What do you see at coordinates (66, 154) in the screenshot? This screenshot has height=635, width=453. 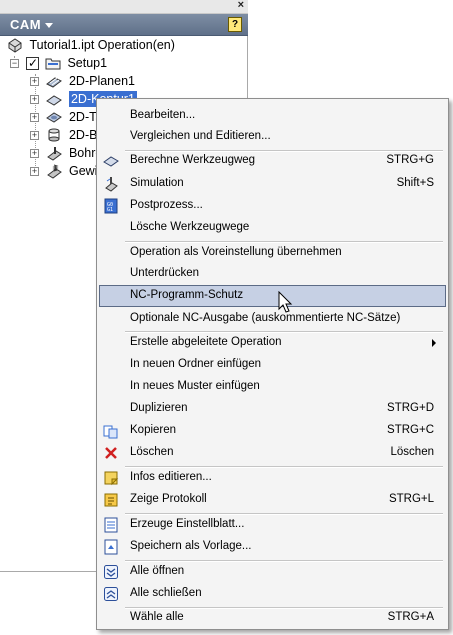 I see `tree-row-operation: + Bohre` at bounding box center [66, 154].